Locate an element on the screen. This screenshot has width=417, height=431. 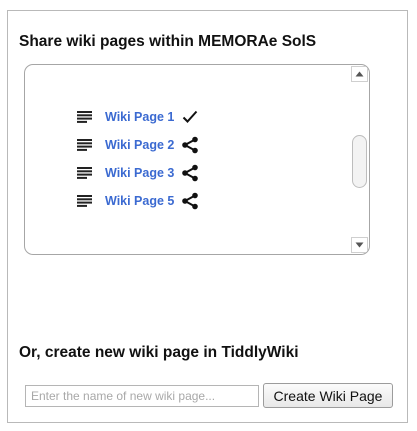
wiki-page-link-4: Wiki Page 5 is located at coordinates (139, 201).